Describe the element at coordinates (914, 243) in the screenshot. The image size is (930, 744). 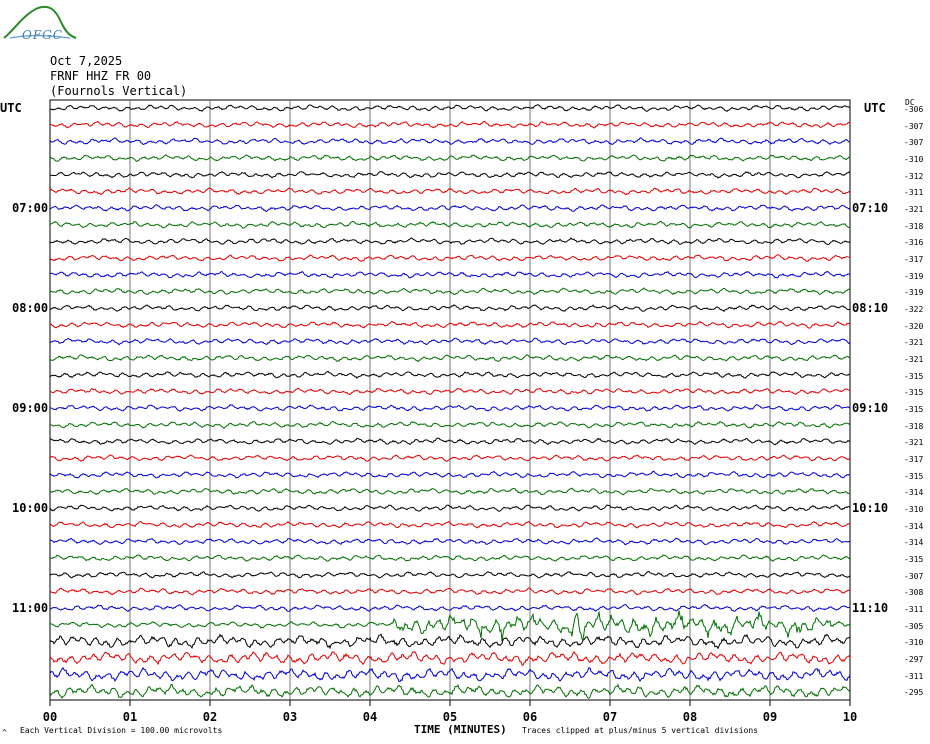
I see `dc-offset-label: -316` at that location.